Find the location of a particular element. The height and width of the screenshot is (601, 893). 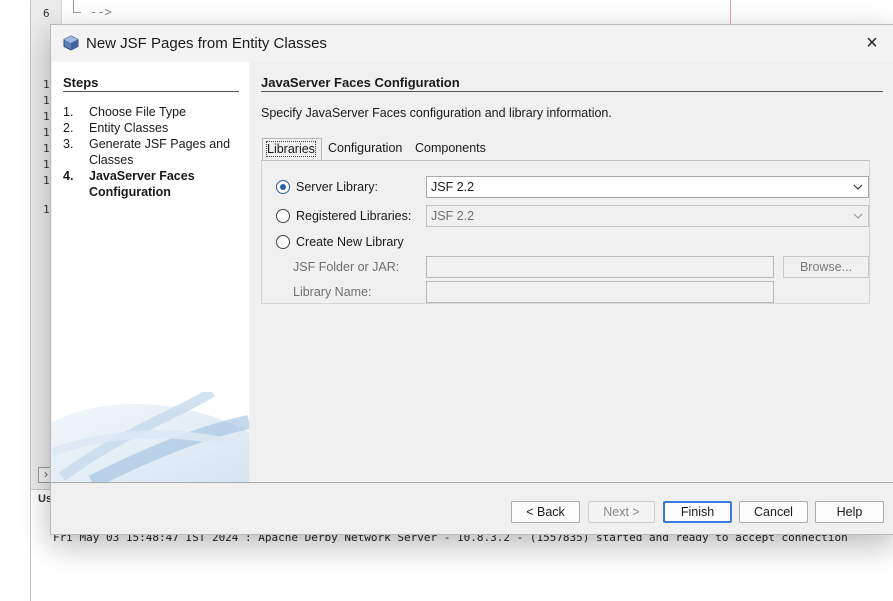

registered-libraries-select: JSF 2.2 is located at coordinates (647, 216).